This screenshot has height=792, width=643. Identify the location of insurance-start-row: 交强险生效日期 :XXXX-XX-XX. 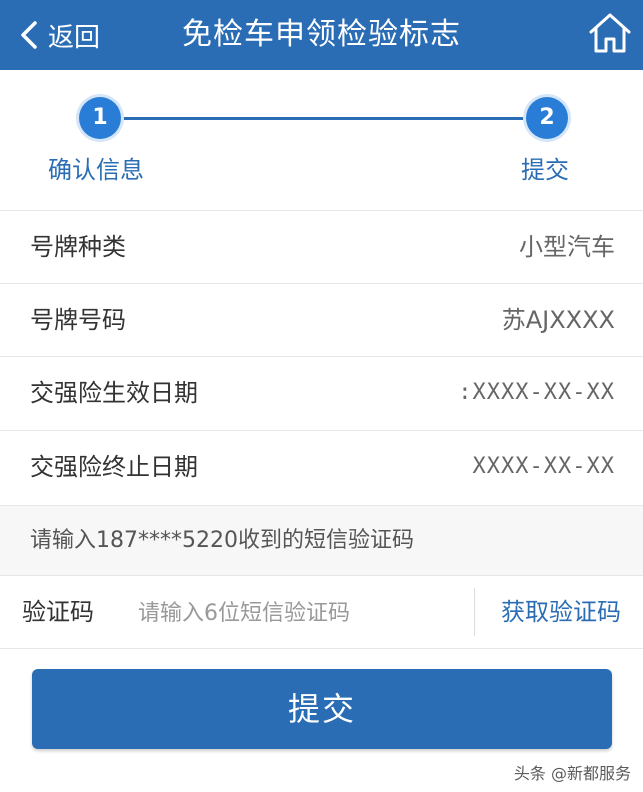
(321, 392).